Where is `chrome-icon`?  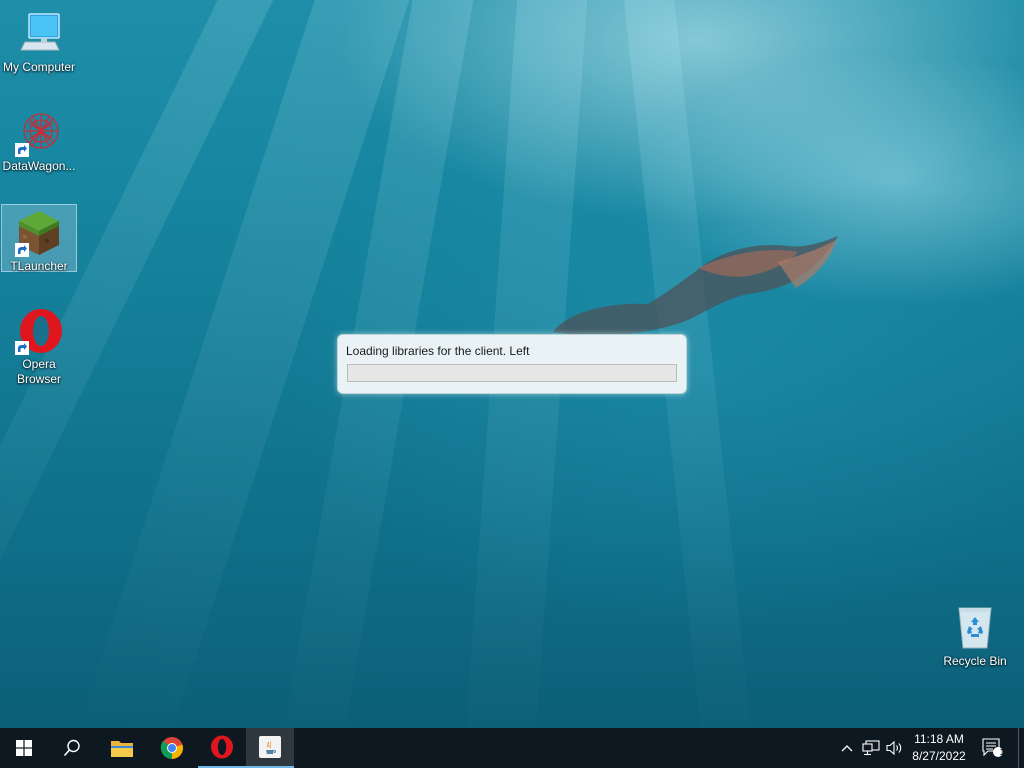 chrome-icon is located at coordinates (171, 748).